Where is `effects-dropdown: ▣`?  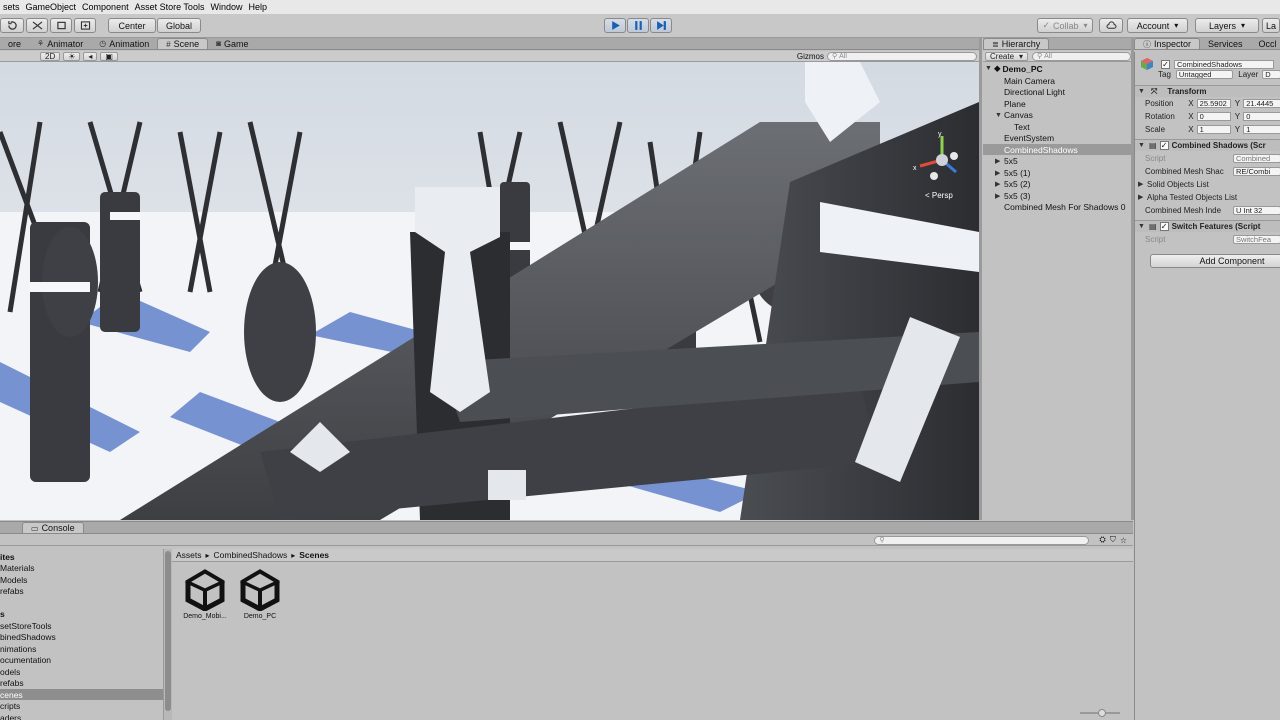
effects-dropdown: ▣ is located at coordinates (109, 56).